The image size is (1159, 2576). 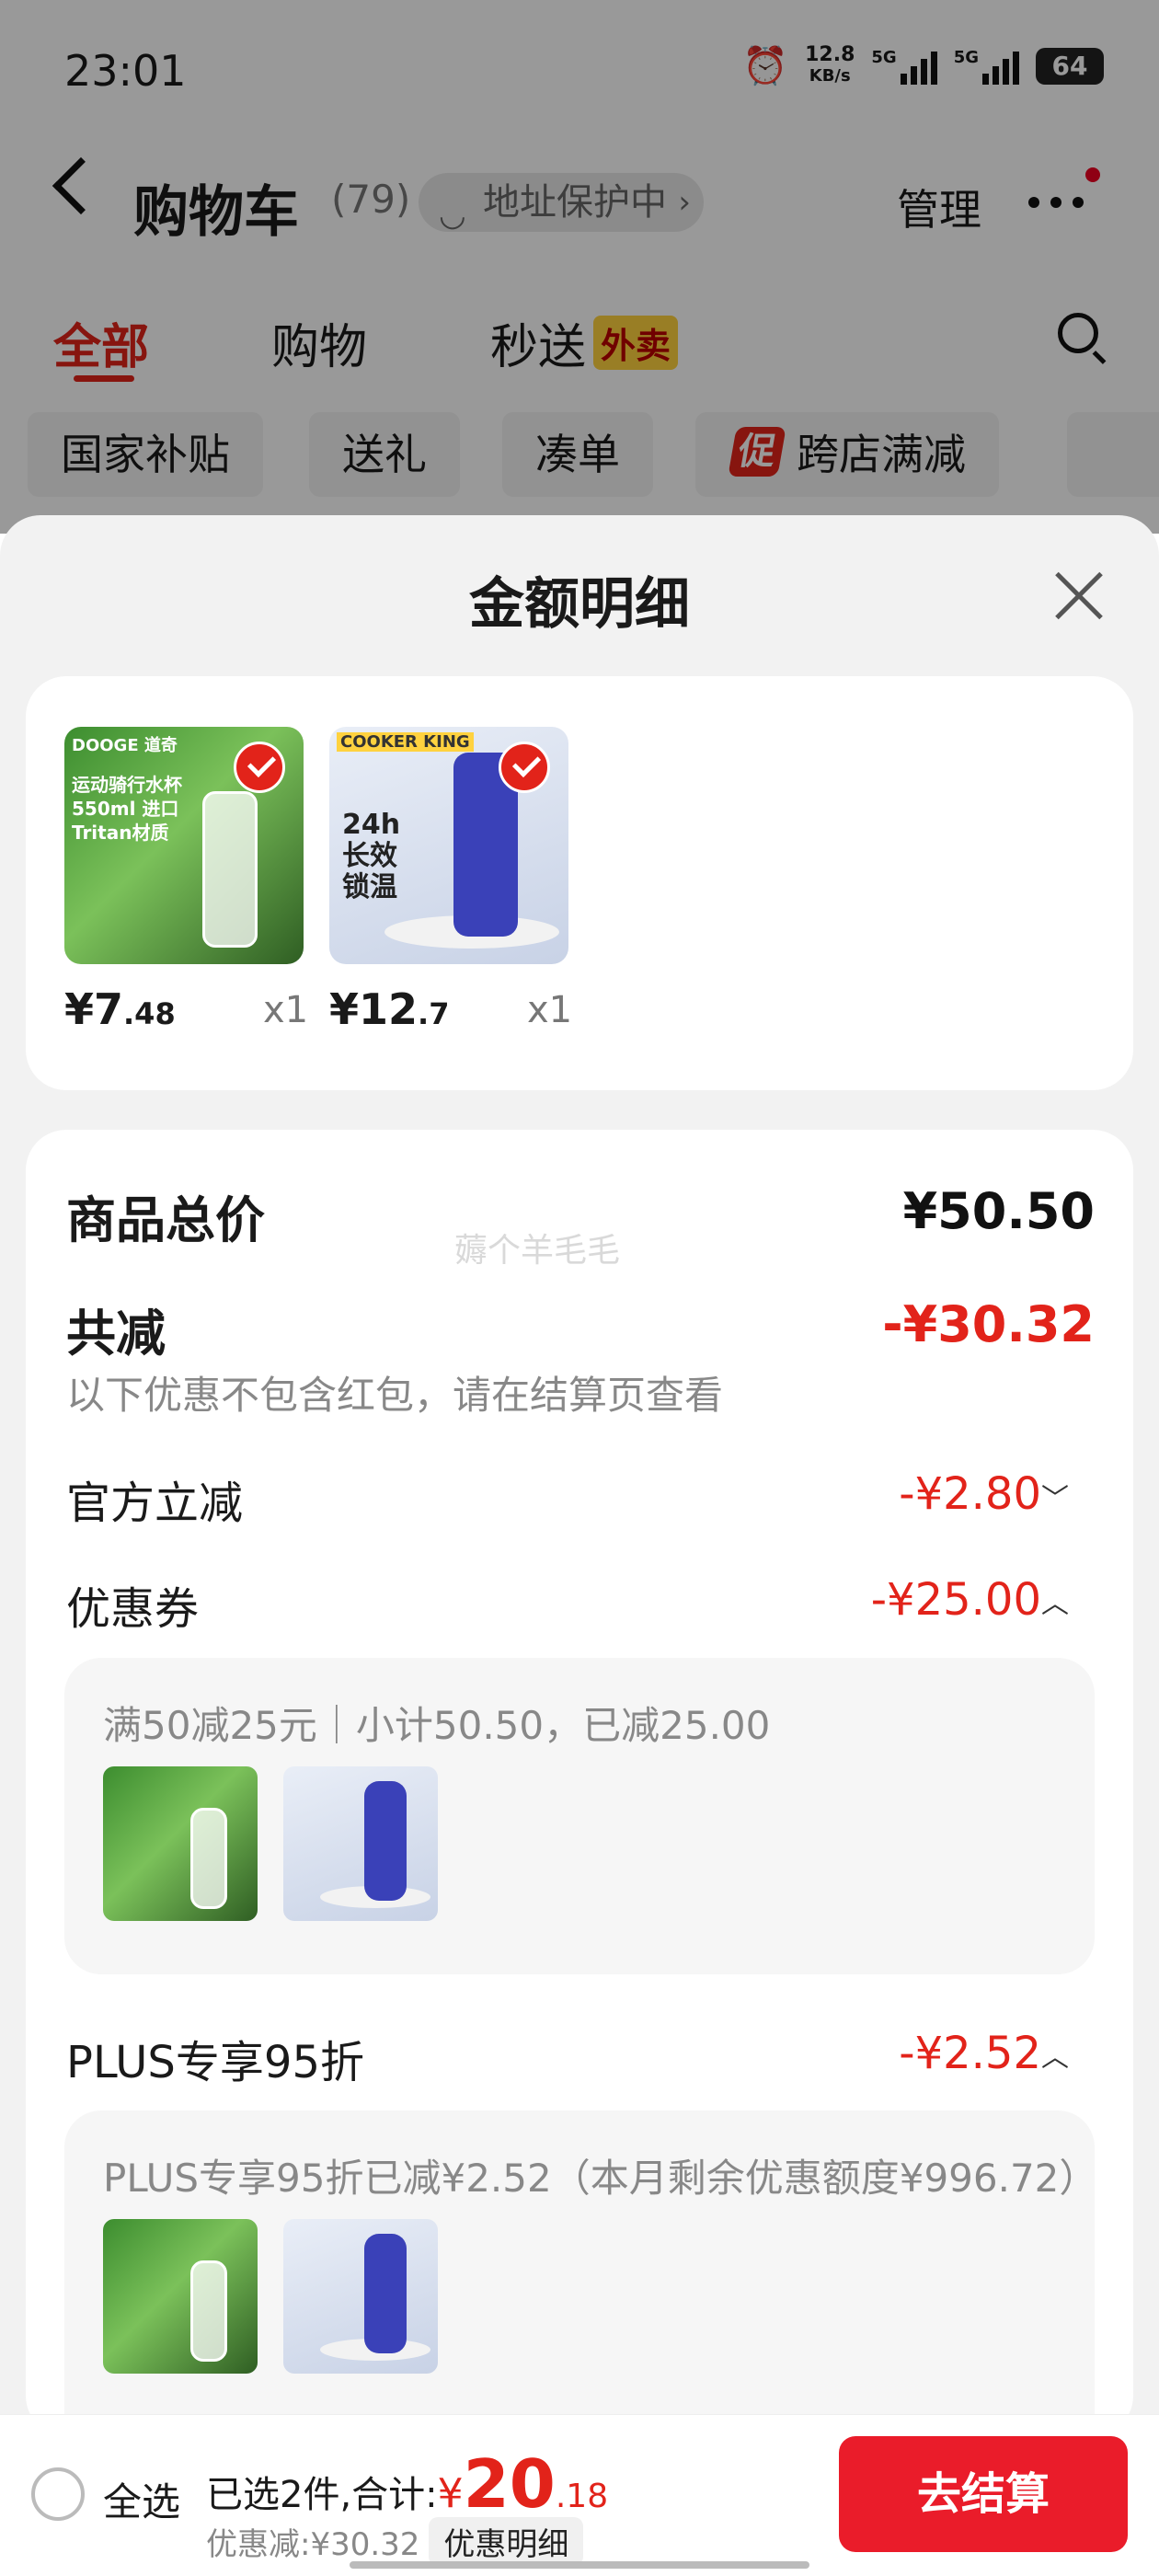 What do you see at coordinates (407, 2484) in the screenshot?
I see `total-summary: 已选2件,合计:¥20.18` at bounding box center [407, 2484].